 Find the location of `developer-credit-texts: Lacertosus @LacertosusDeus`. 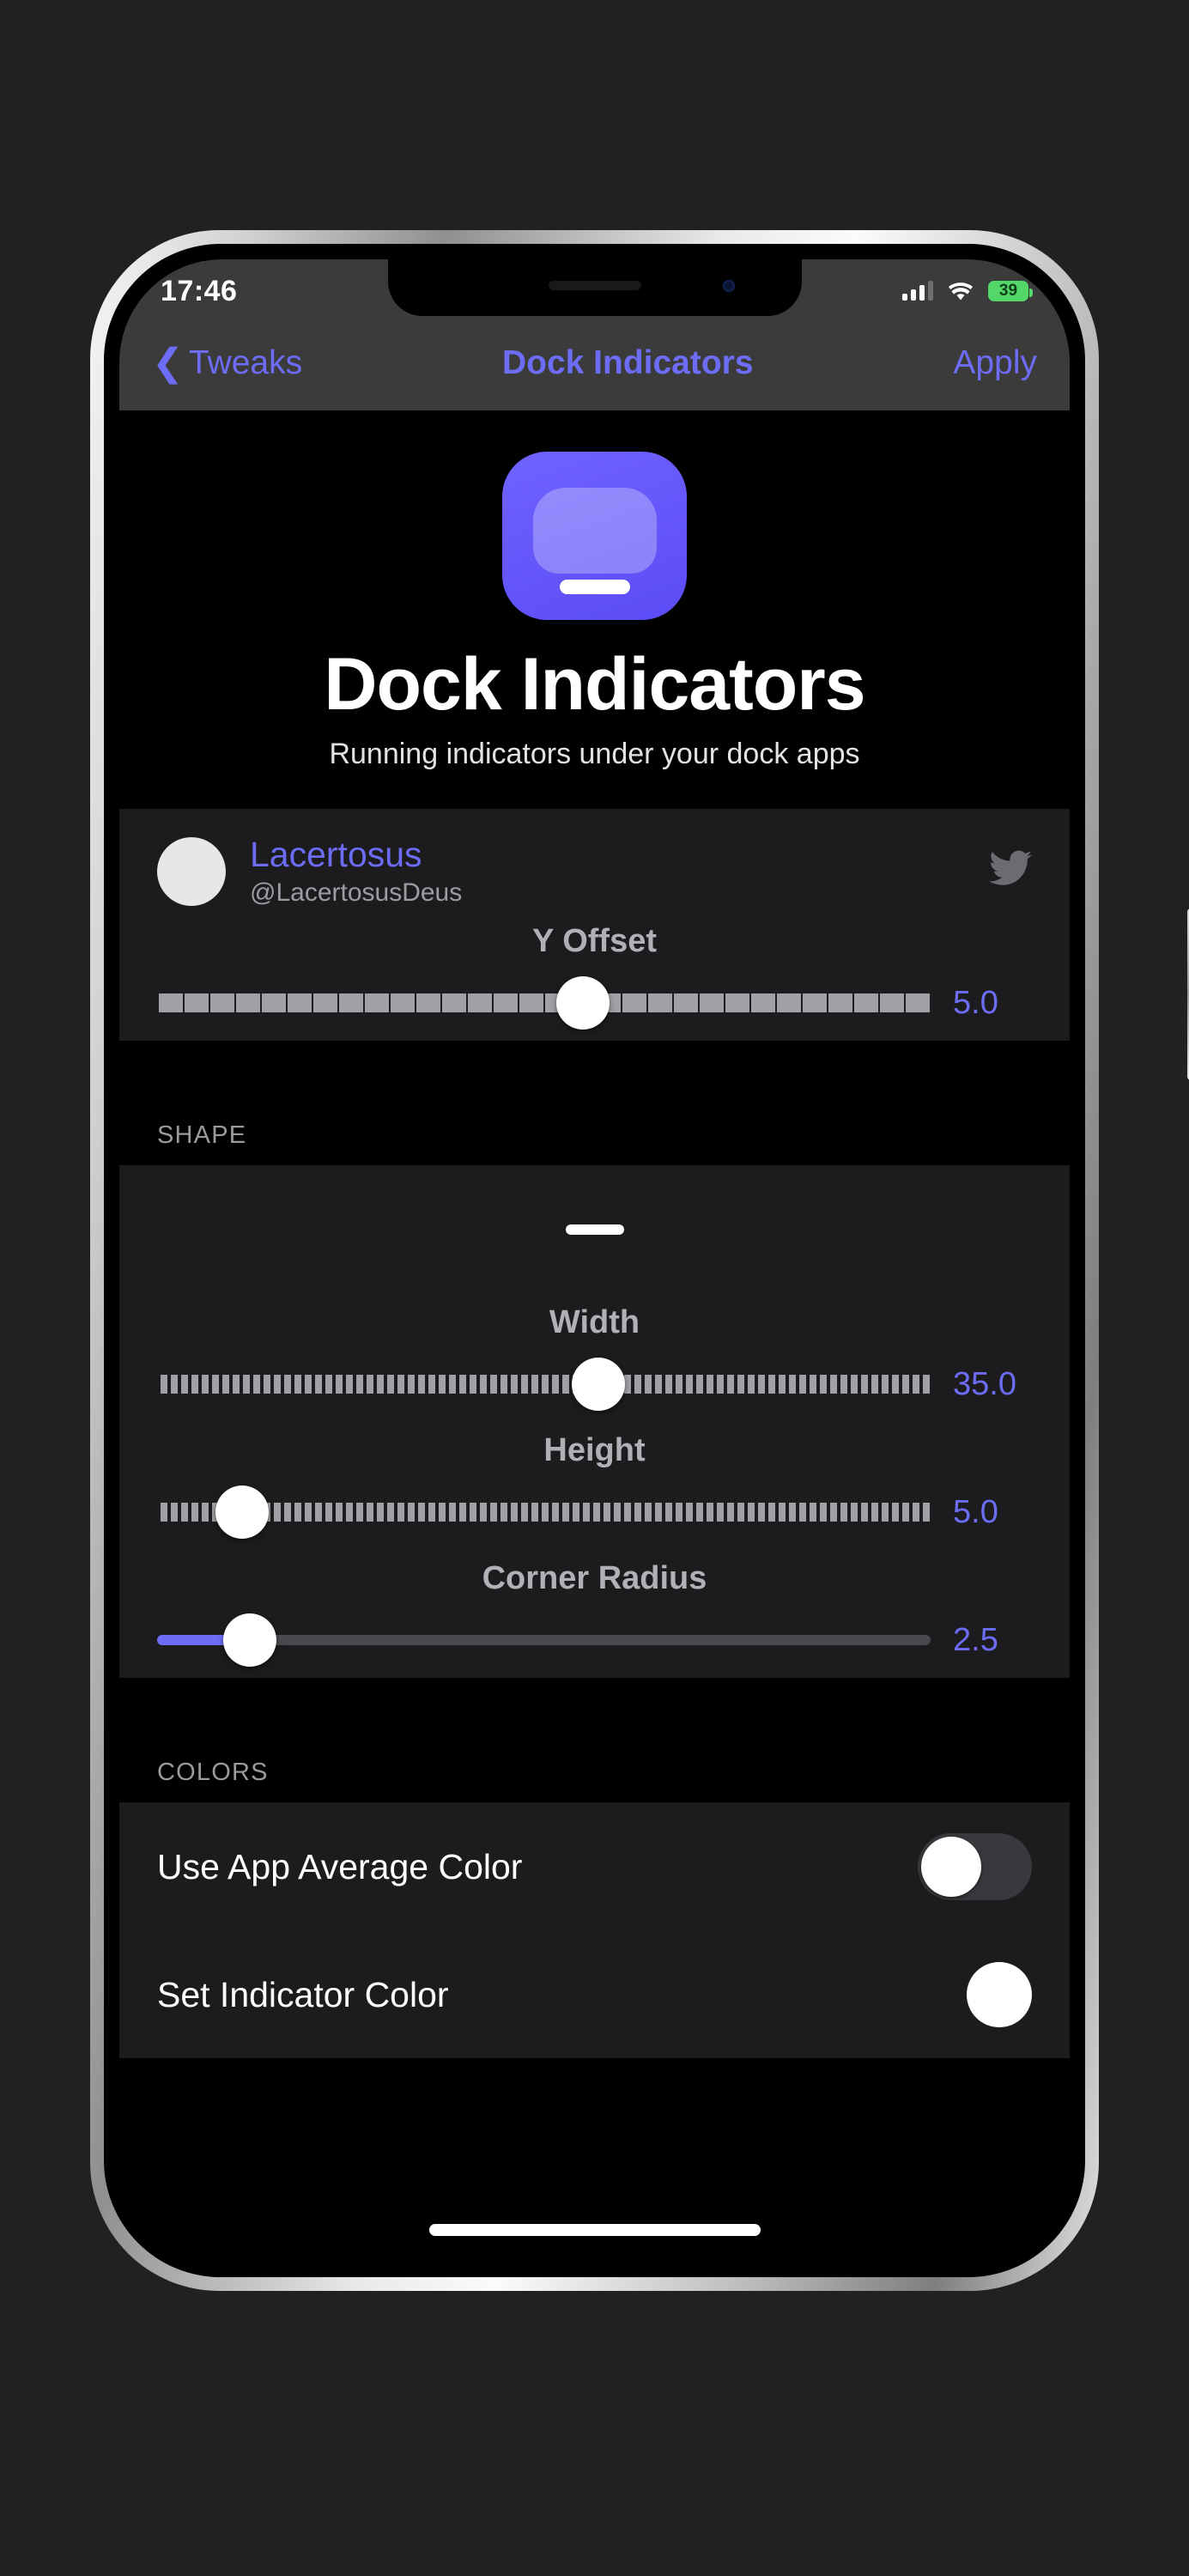

developer-credit-texts: Lacertosus @LacertosusDeus is located at coordinates (607, 872).